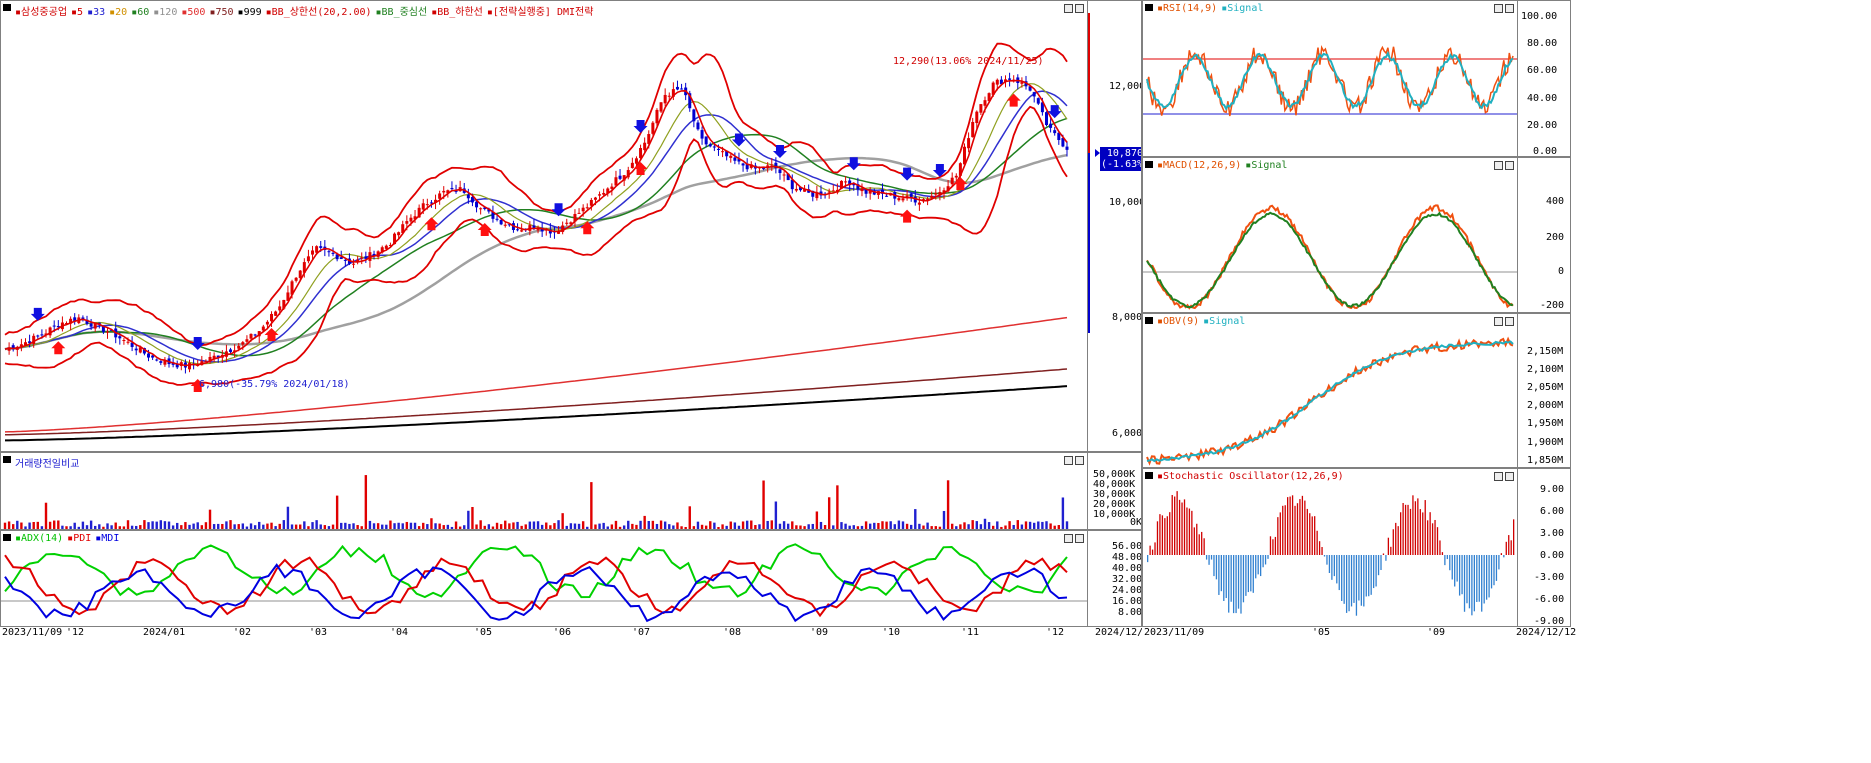 The image size is (1871, 763). I want to click on adx-tick: 24.00, so click(1127, 590).